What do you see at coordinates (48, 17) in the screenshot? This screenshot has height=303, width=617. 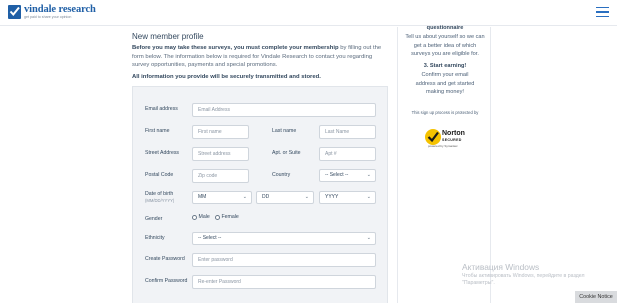 I see `logo-tagline: get paid to share your opinion` at bounding box center [48, 17].